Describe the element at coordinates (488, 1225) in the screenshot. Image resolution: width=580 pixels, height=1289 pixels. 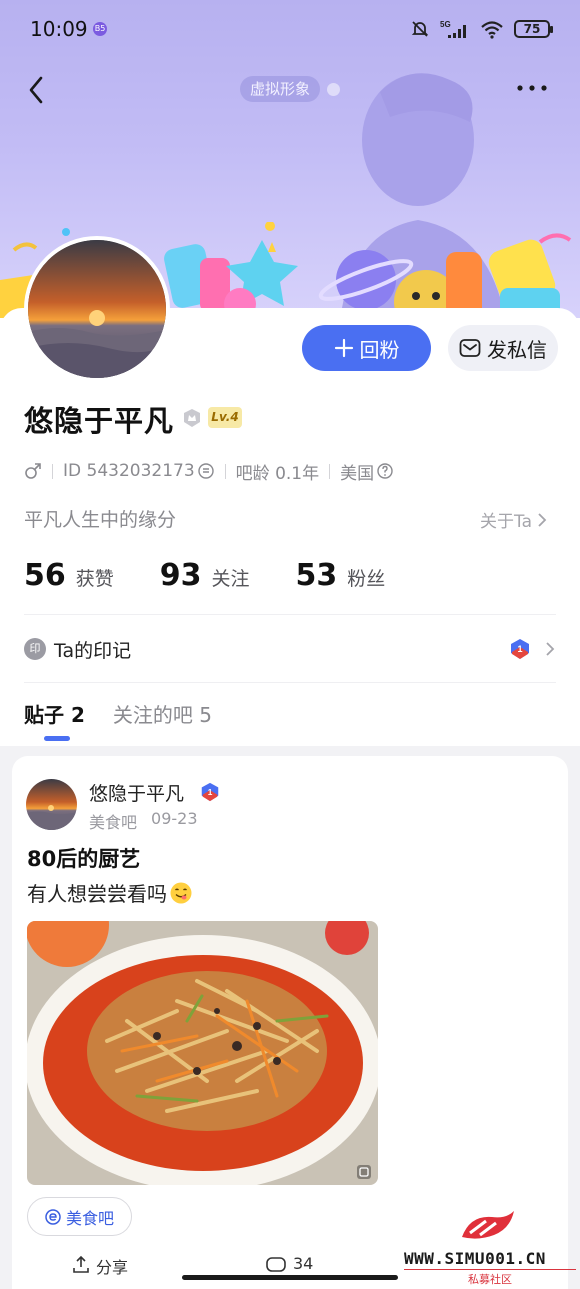
I see `watermark-logo-icon` at that location.